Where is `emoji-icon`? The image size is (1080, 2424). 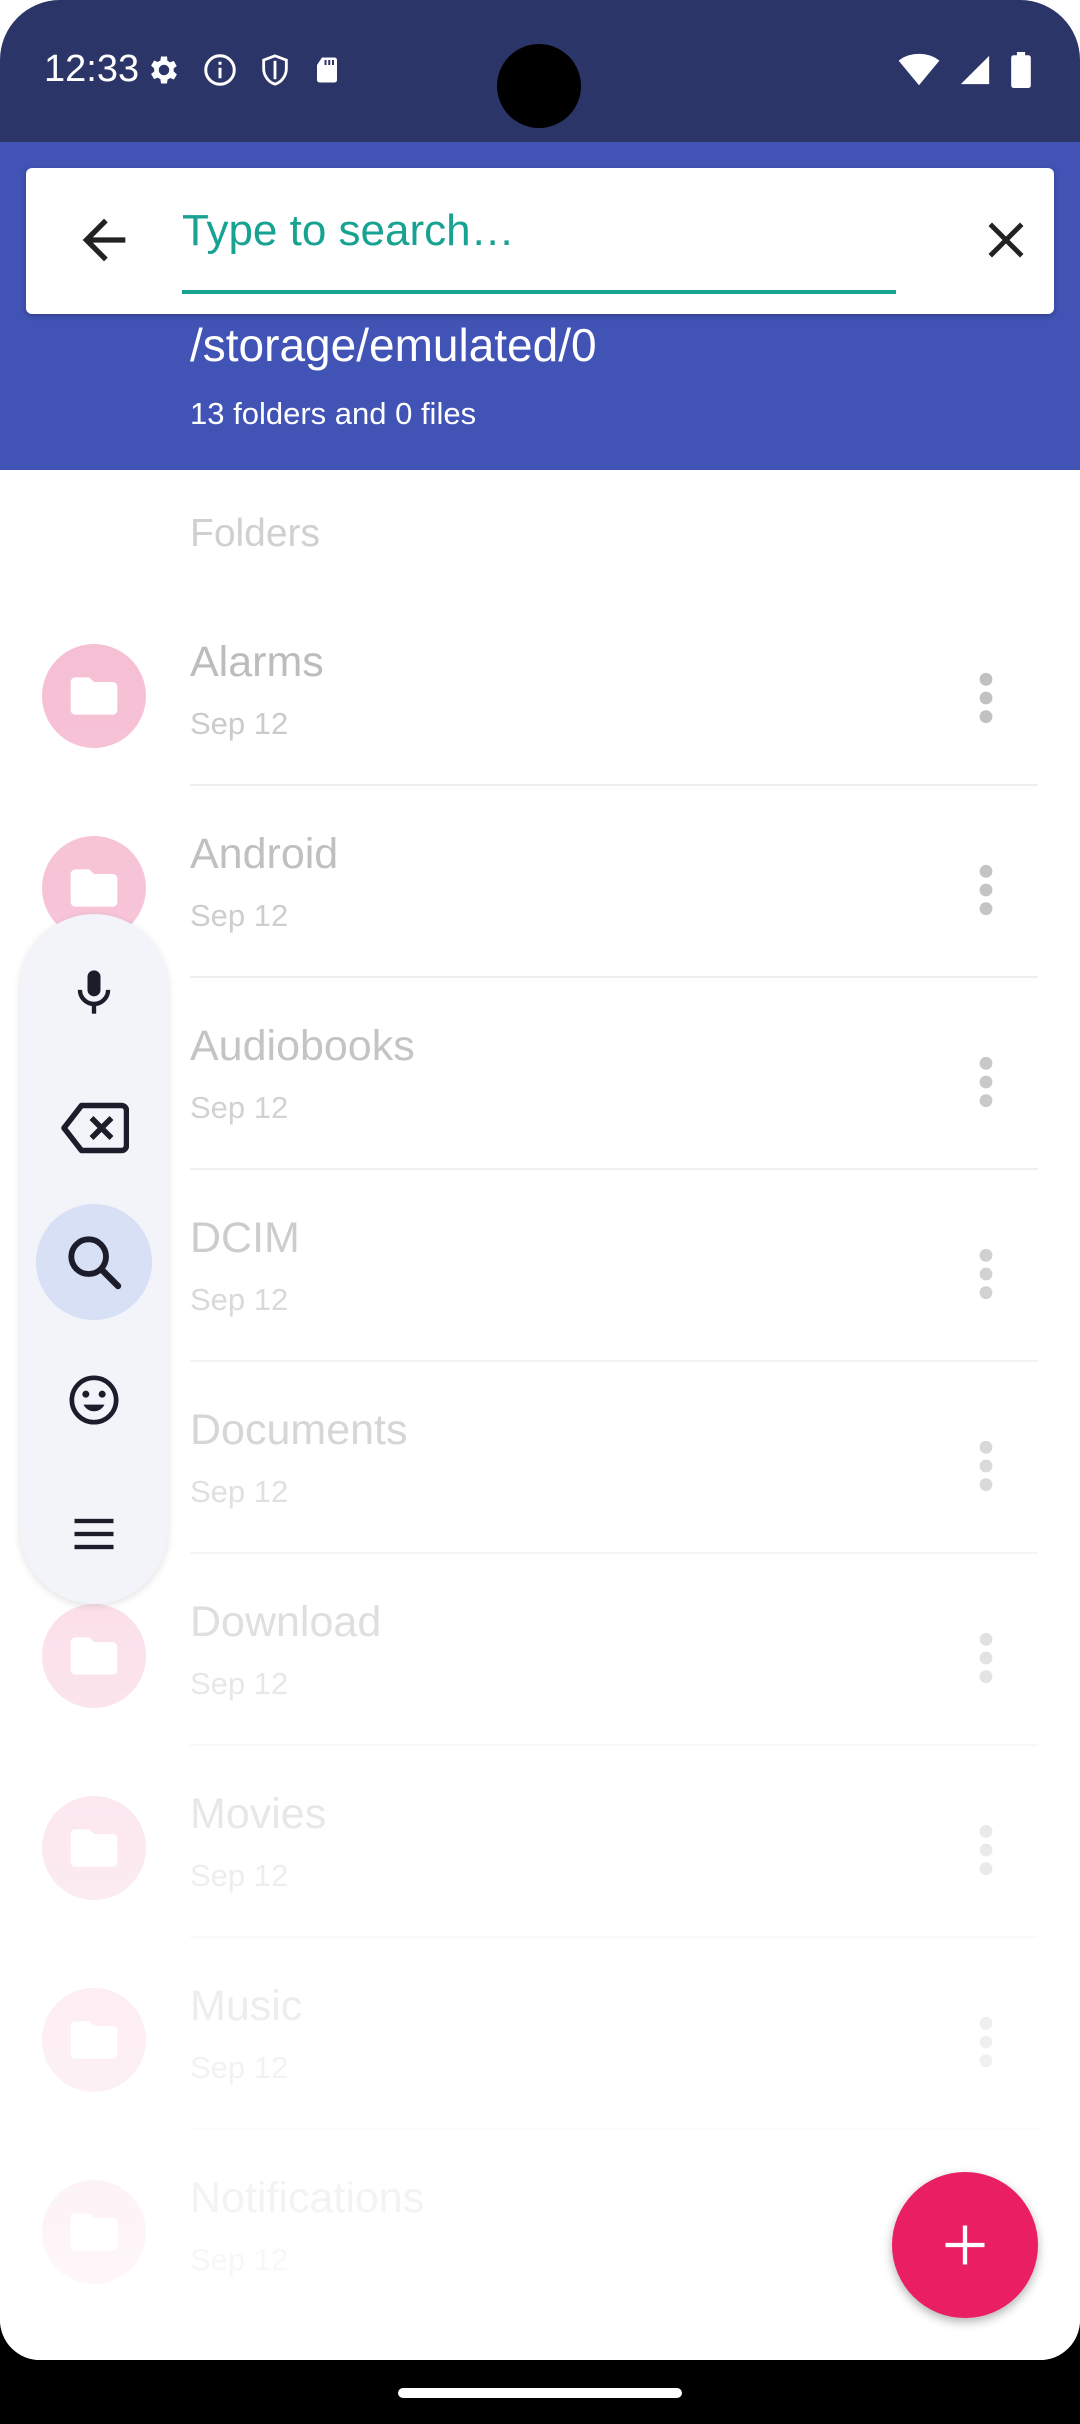
emoji-icon is located at coordinates (94, 1400).